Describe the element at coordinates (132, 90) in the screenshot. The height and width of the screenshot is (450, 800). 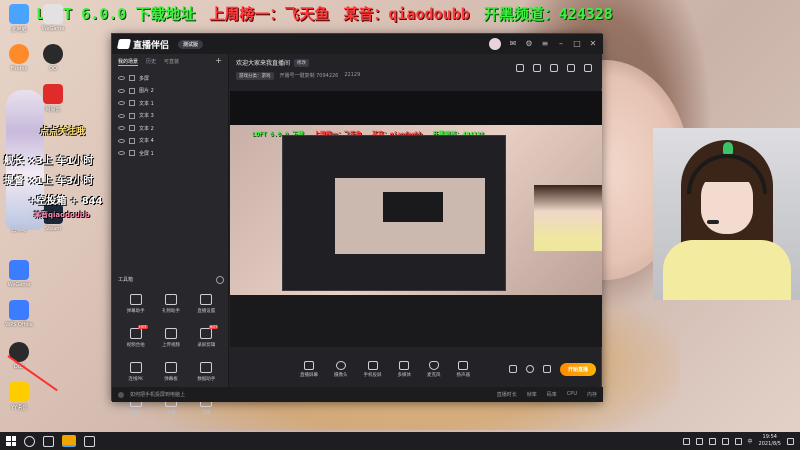
I see `source-type-icon` at that location.